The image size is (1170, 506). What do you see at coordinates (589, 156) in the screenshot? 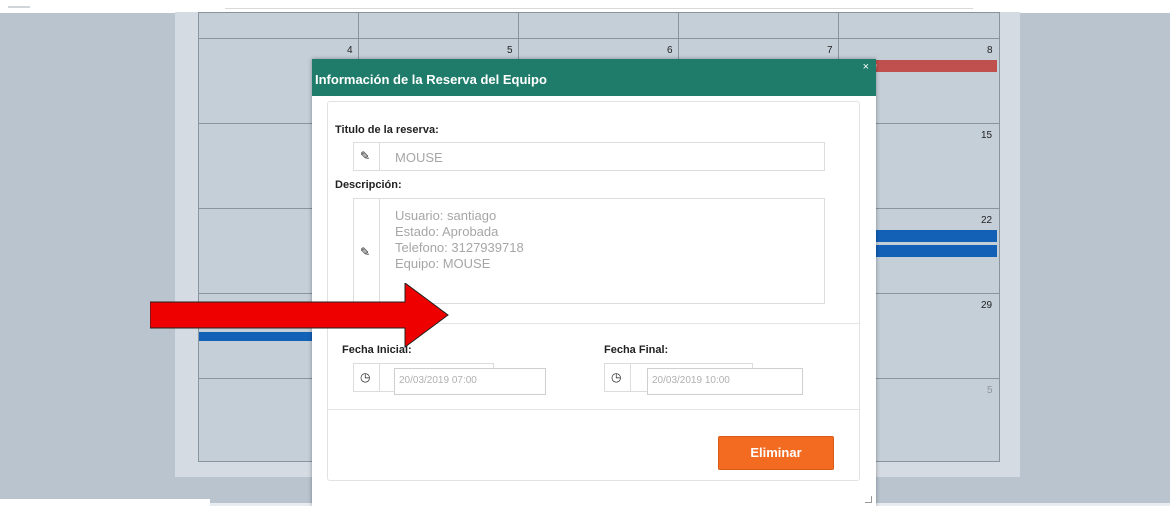
I see `title-field: ✎ MOUSE` at bounding box center [589, 156].